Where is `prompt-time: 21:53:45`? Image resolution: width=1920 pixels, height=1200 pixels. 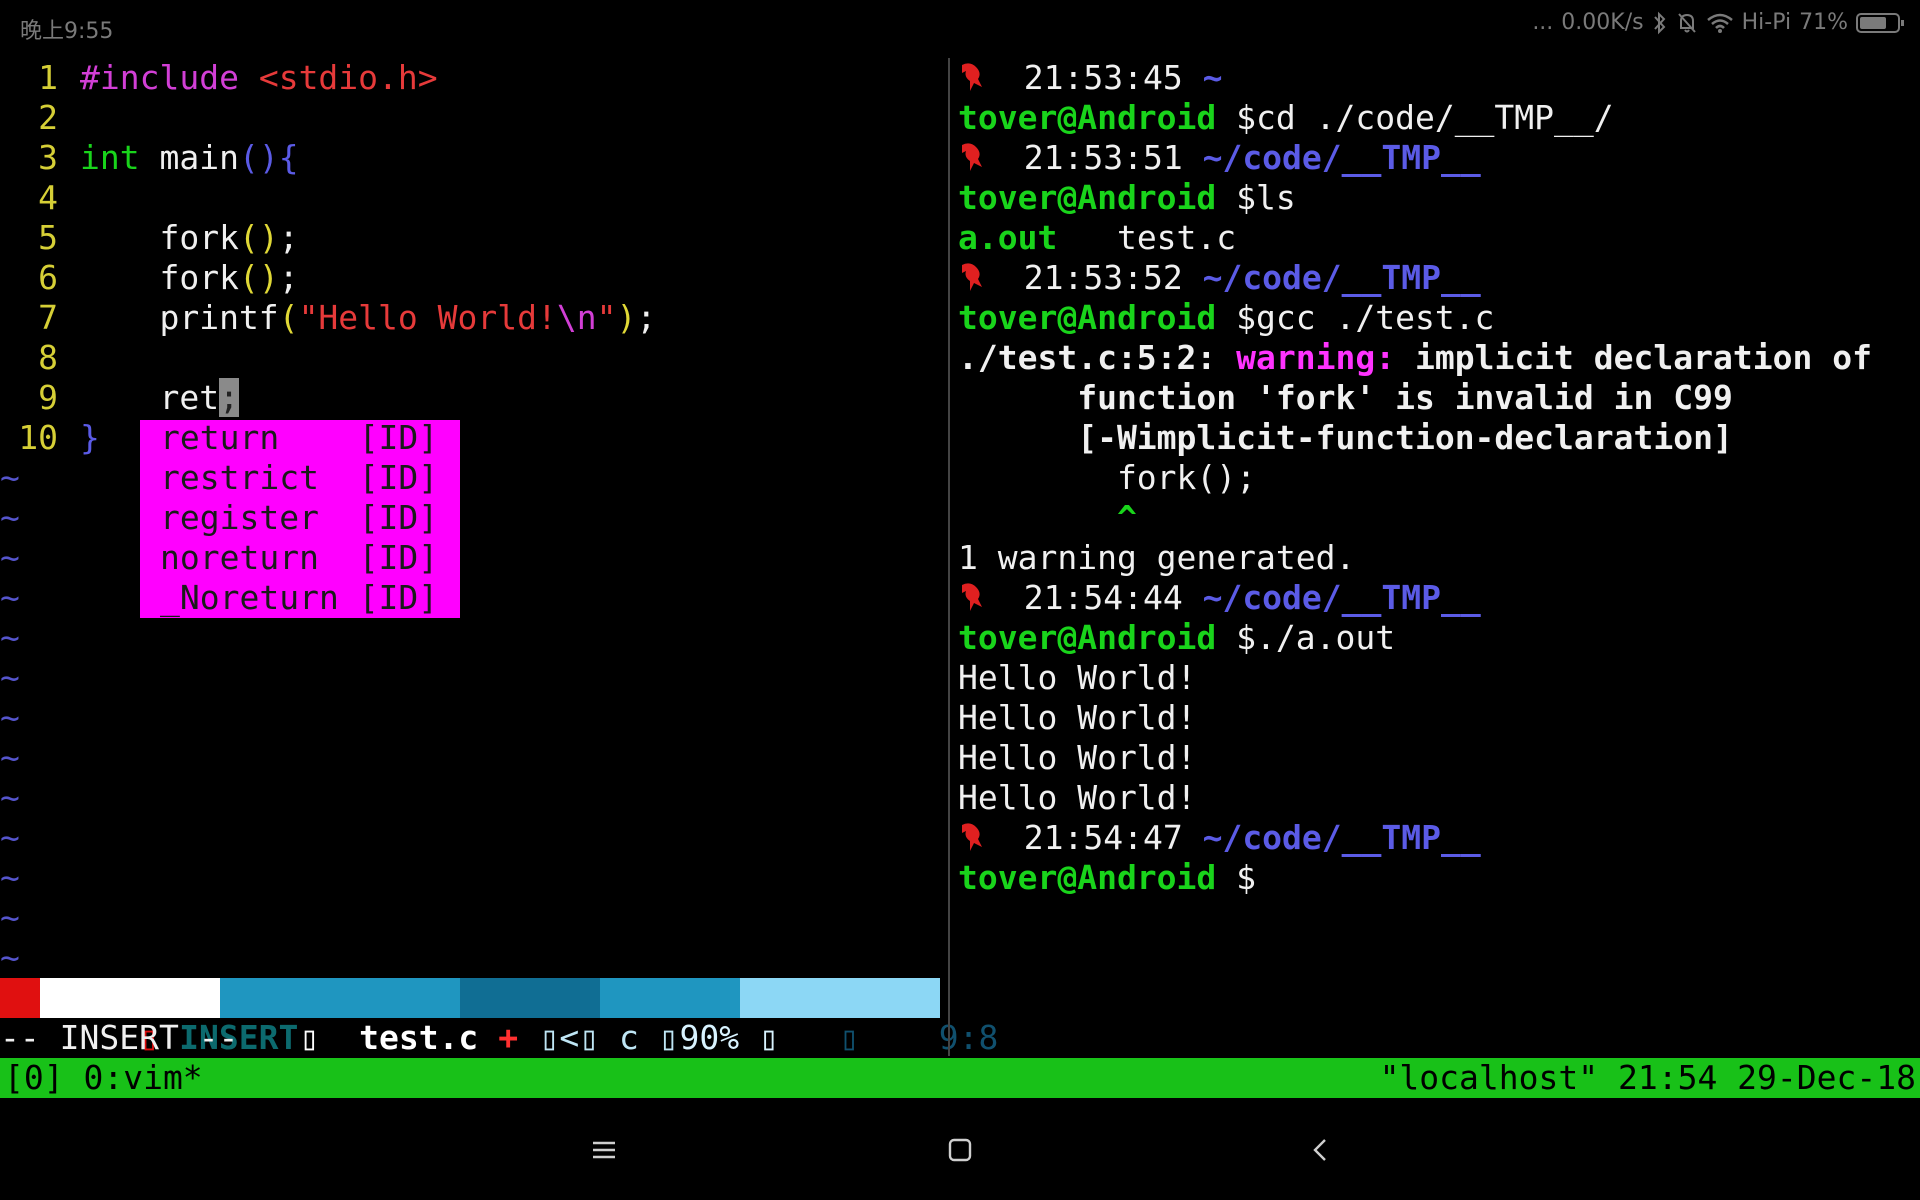
prompt-time: 21:53:45 is located at coordinates (1103, 77).